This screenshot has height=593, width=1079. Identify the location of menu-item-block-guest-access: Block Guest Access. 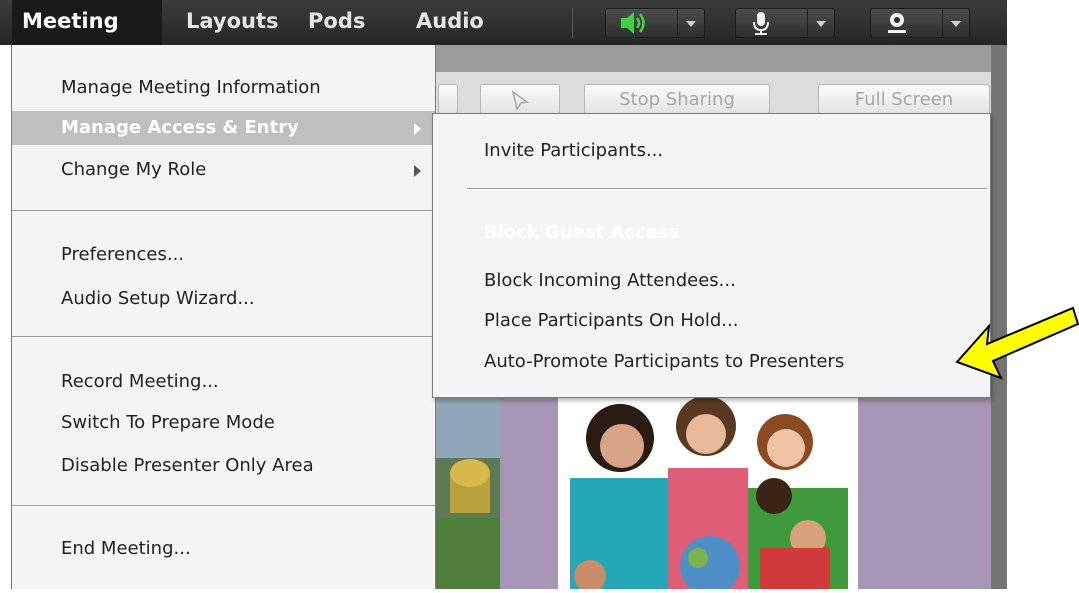
(582, 232).